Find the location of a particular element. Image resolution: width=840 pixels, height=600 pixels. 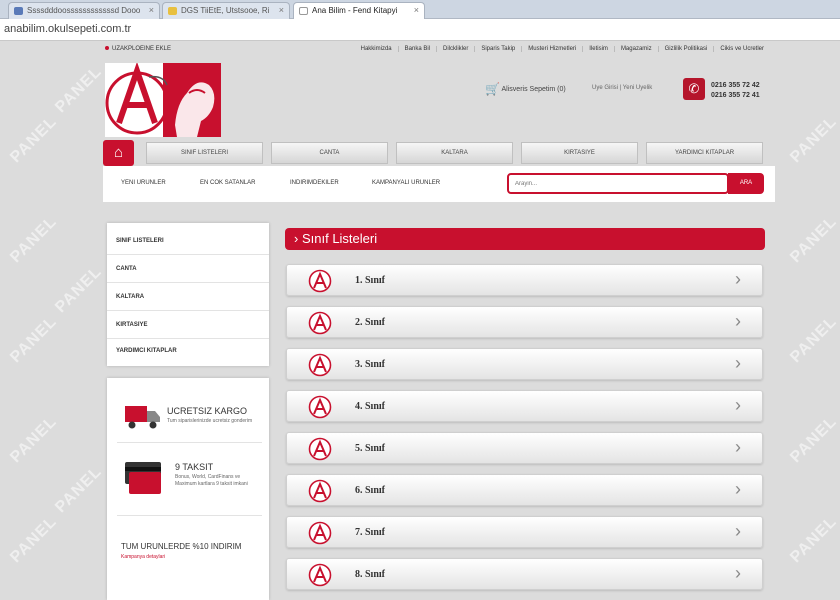

class-row: 3. Sınıf › is located at coordinates (524, 364).